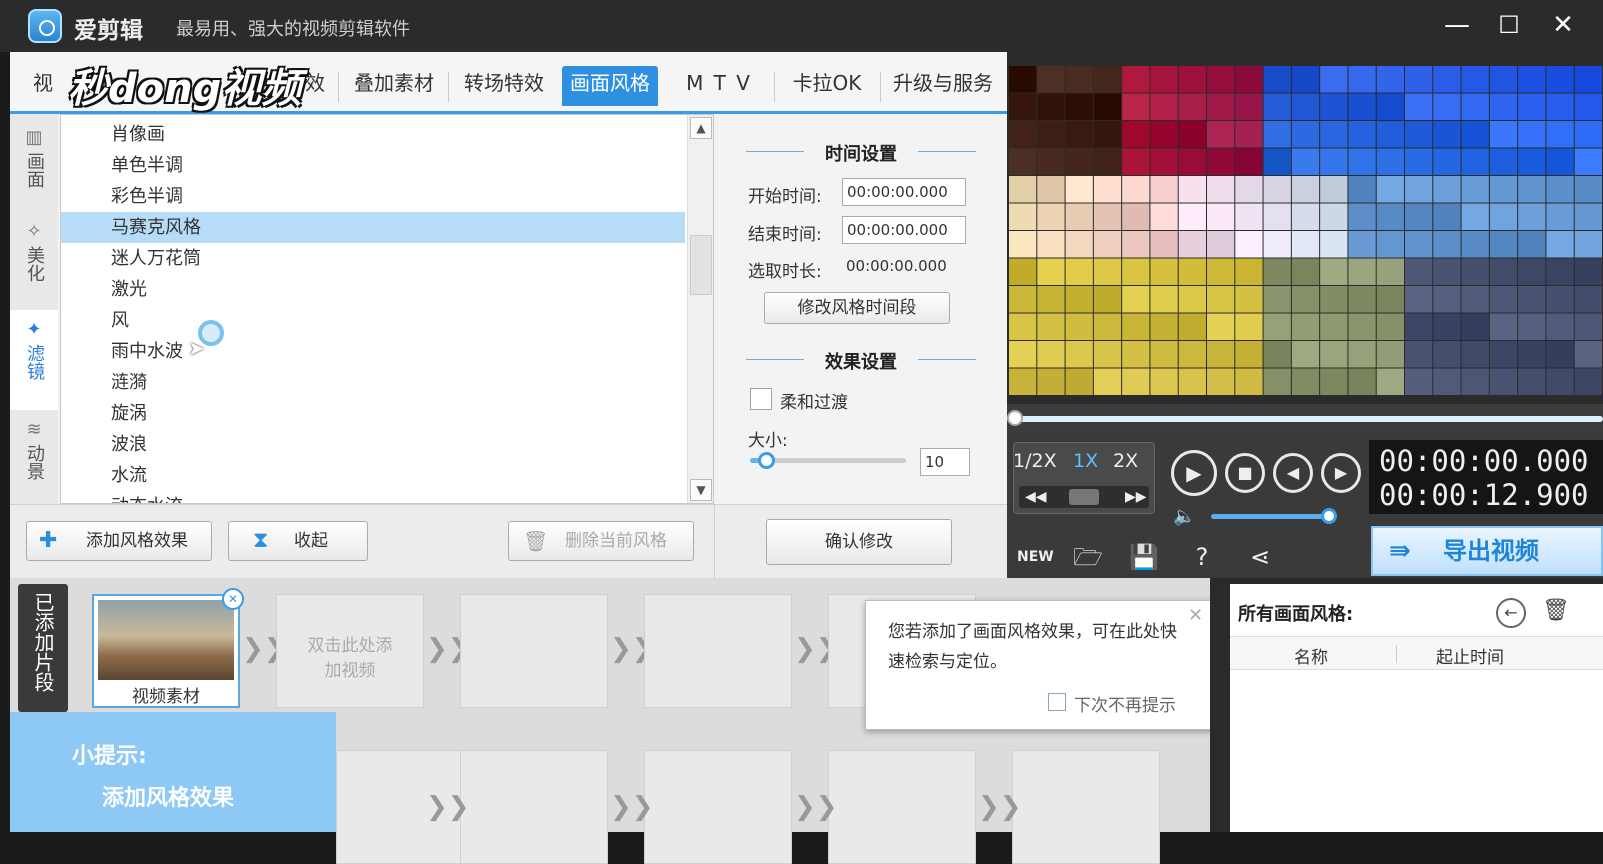  What do you see at coordinates (828, 460) in the screenshot?
I see `size-slider` at bounding box center [828, 460].